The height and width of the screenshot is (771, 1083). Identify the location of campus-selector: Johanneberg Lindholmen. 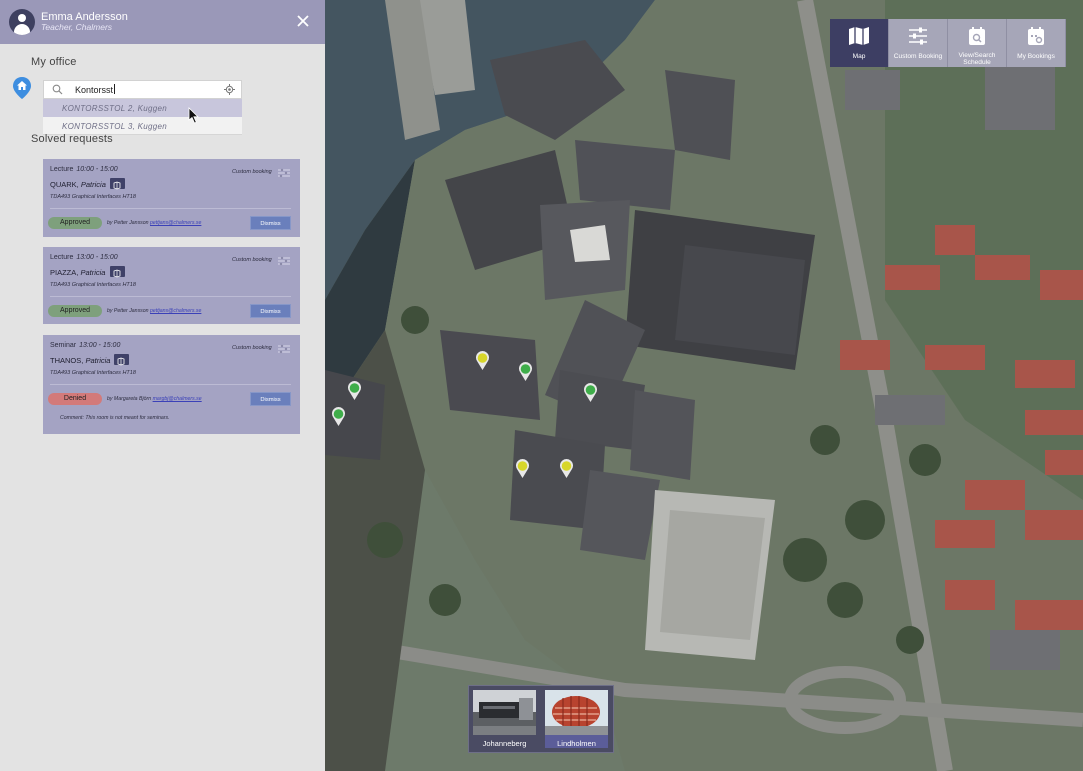
(541, 719).